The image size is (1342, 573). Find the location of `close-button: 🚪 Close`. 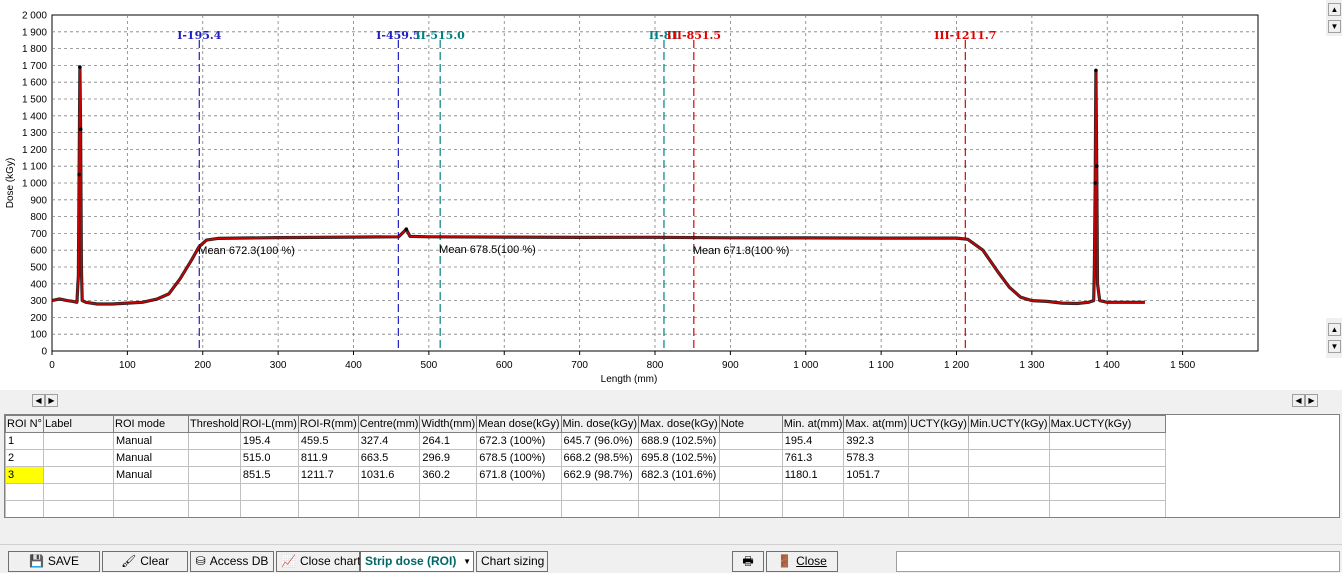

close-button: 🚪 Close is located at coordinates (802, 561).